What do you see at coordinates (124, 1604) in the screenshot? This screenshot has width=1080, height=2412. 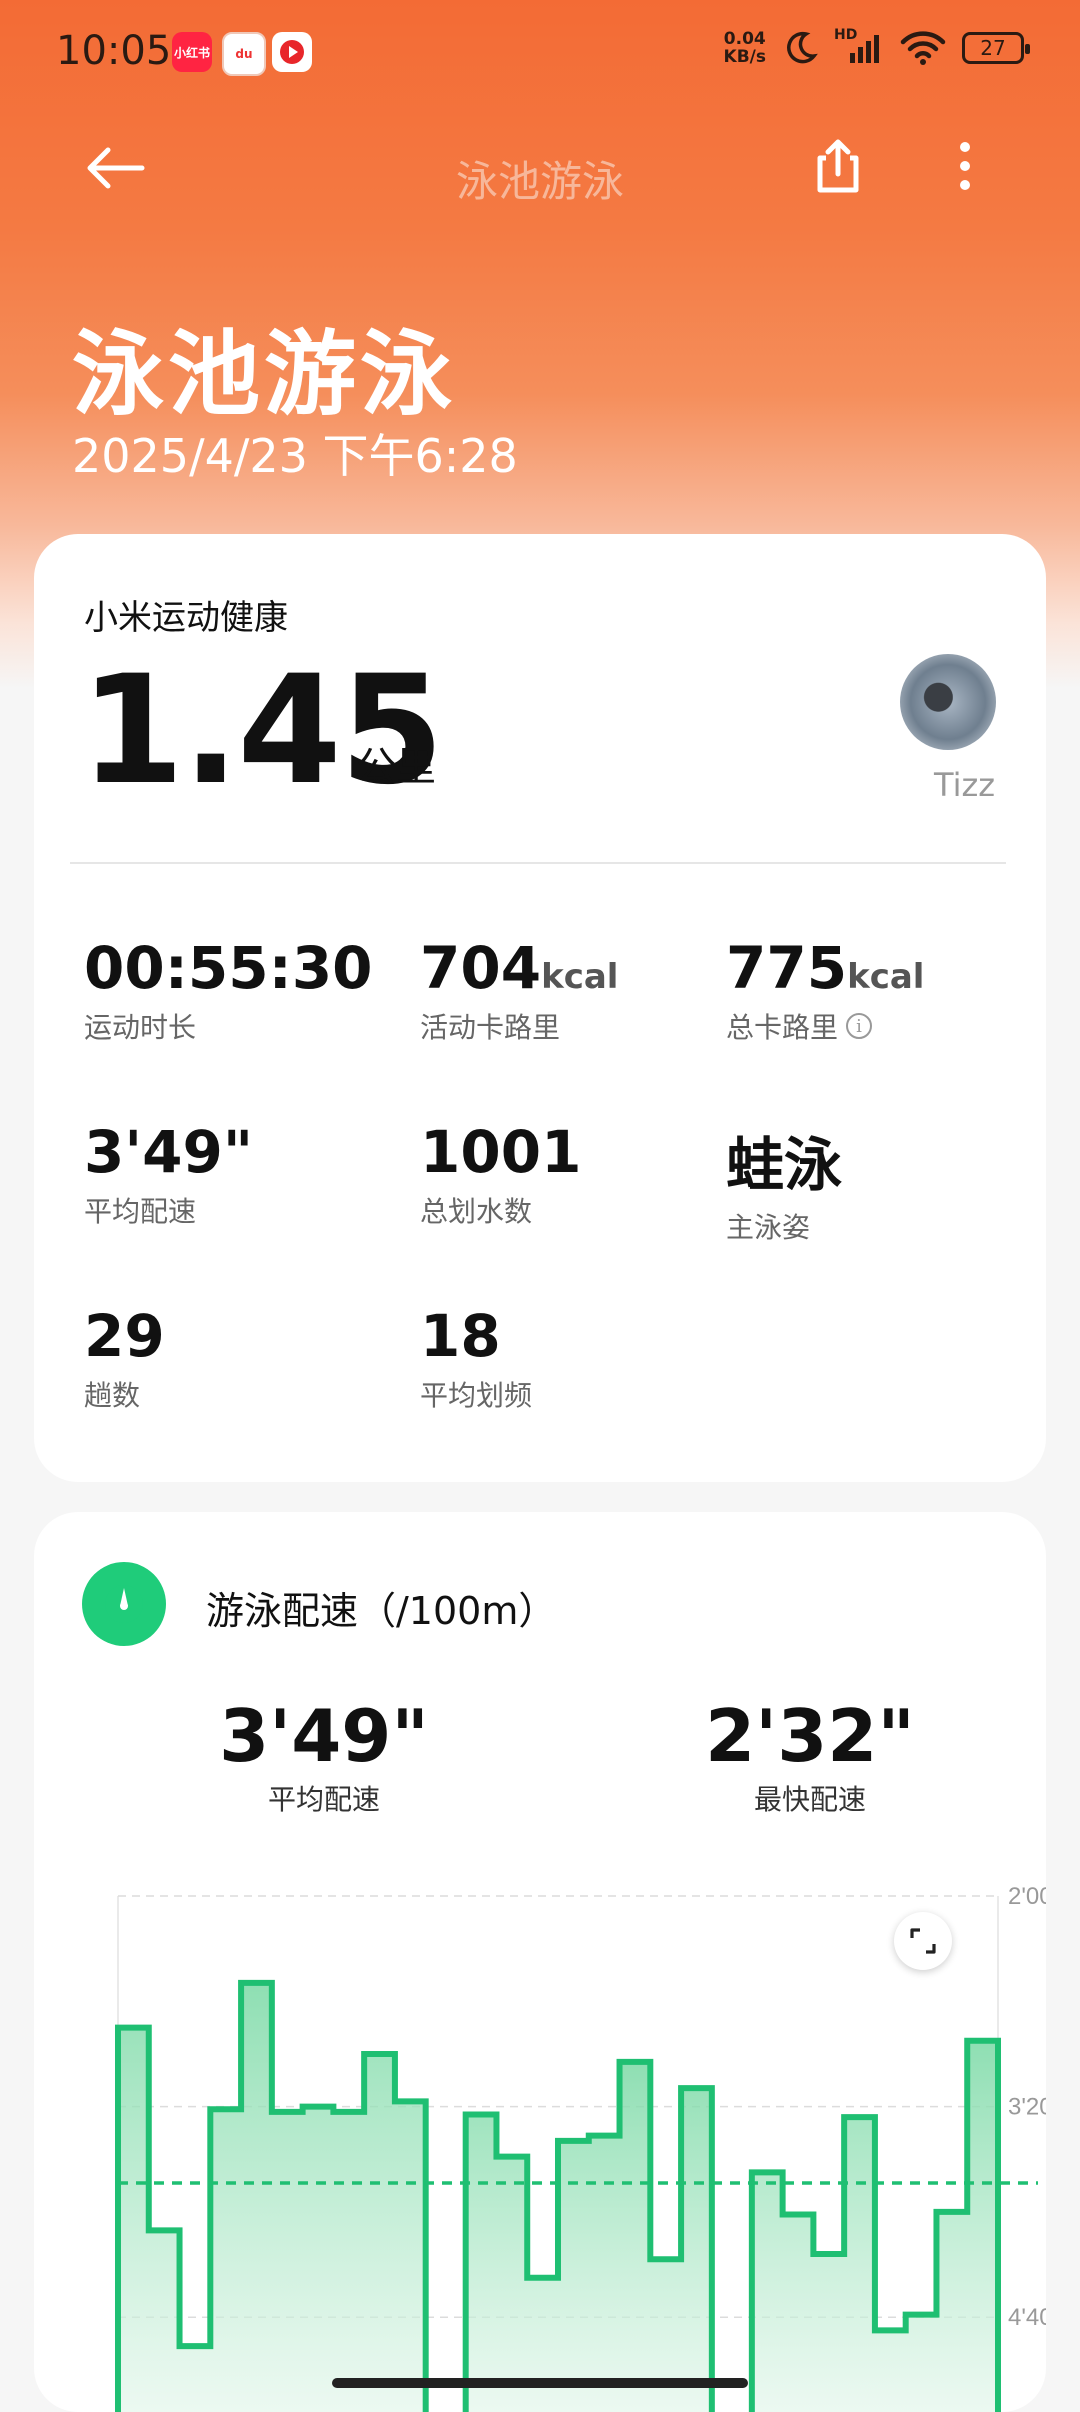 I see `stopwatch-icon` at bounding box center [124, 1604].